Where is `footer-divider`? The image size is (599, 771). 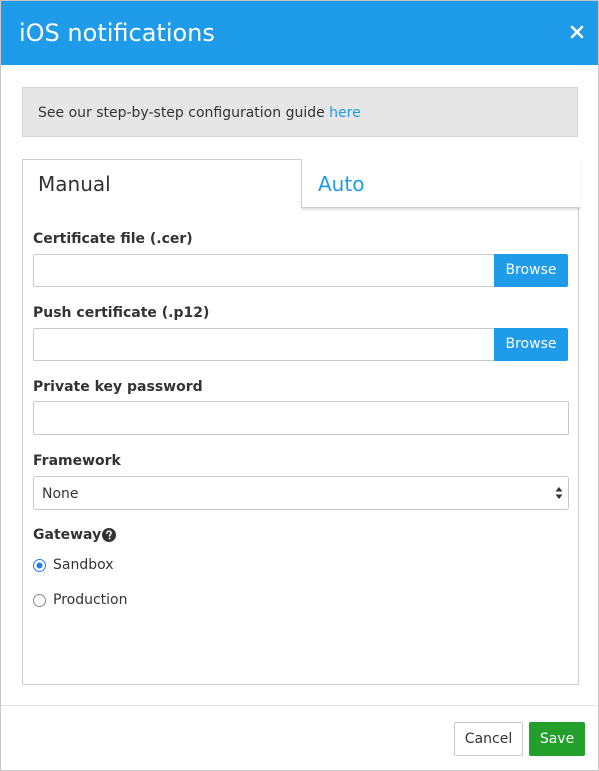 footer-divider is located at coordinates (299, 705).